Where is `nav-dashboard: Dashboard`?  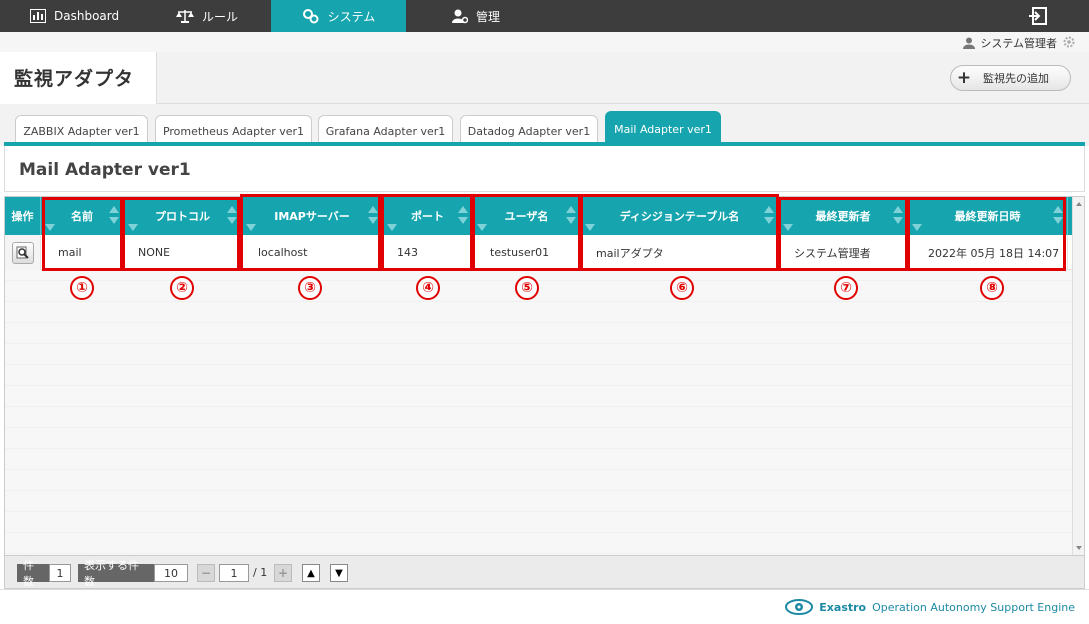
nav-dashboard: Dashboard is located at coordinates (74, 16).